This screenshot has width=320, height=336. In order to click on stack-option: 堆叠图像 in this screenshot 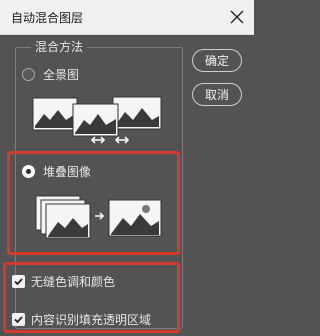, I will do `click(56, 171)`.